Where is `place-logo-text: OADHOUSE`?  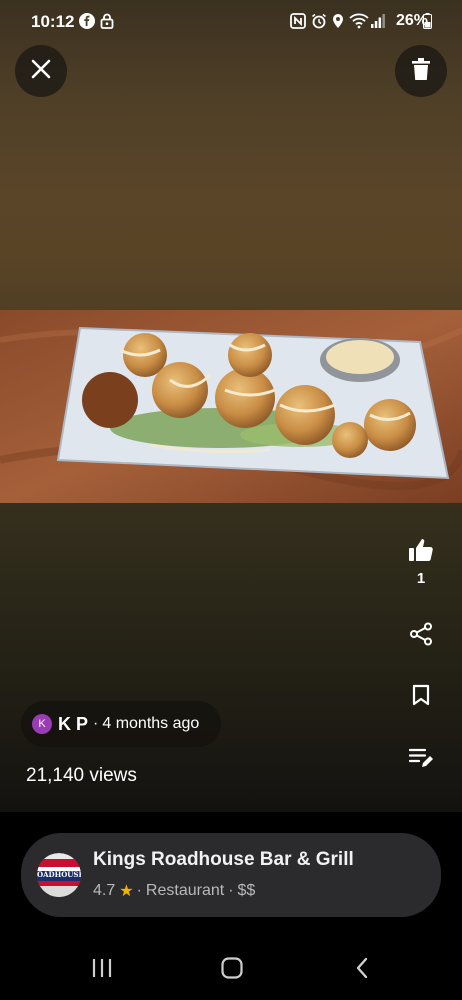 place-logo-text: OADHOUSE is located at coordinates (59, 874).